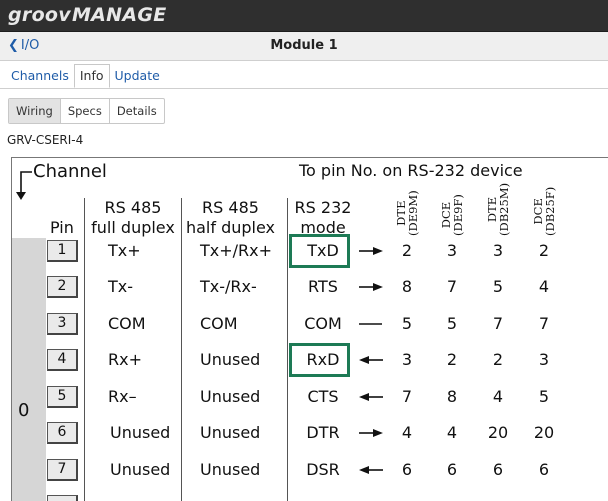 This screenshot has height=501, width=608. Describe the element at coordinates (452, 432) in the screenshot. I see `dce-de9f-6: 4` at that location.